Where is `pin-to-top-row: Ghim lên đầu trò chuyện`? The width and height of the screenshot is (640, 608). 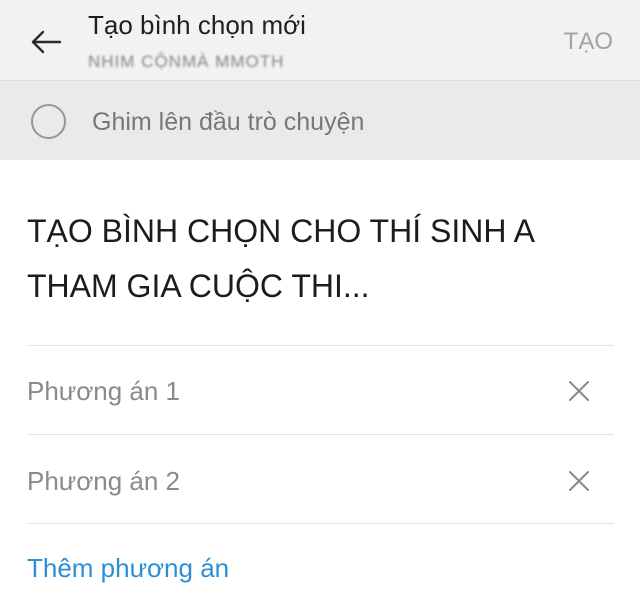
pin-to-top-row: Ghim lên đầu trò chuyện is located at coordinates (320, 120).